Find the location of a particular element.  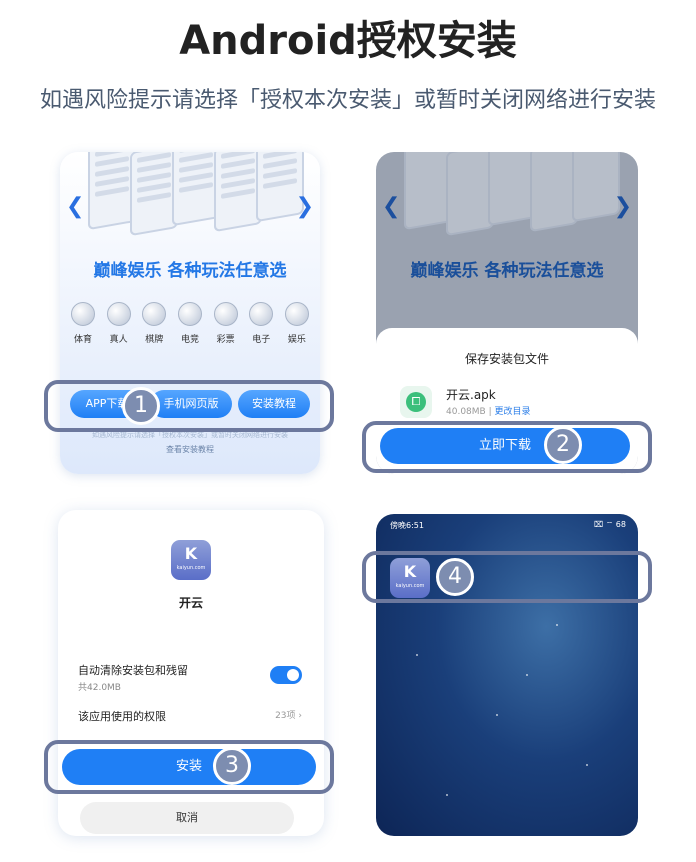

auto-clean-size: 共42.0MB is located at coordinates (99, 688).